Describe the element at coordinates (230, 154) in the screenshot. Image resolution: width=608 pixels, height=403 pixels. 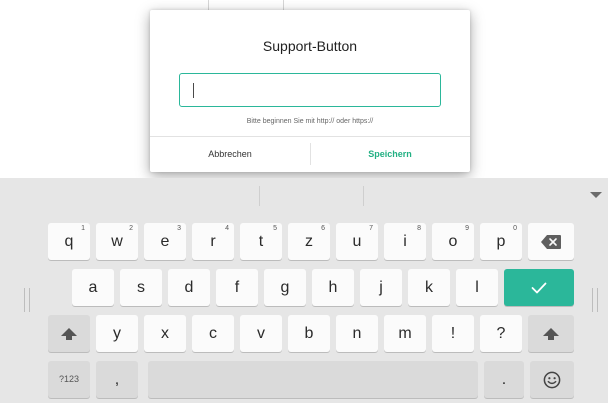
I see `cancel-button: Abbrechen` at that location.